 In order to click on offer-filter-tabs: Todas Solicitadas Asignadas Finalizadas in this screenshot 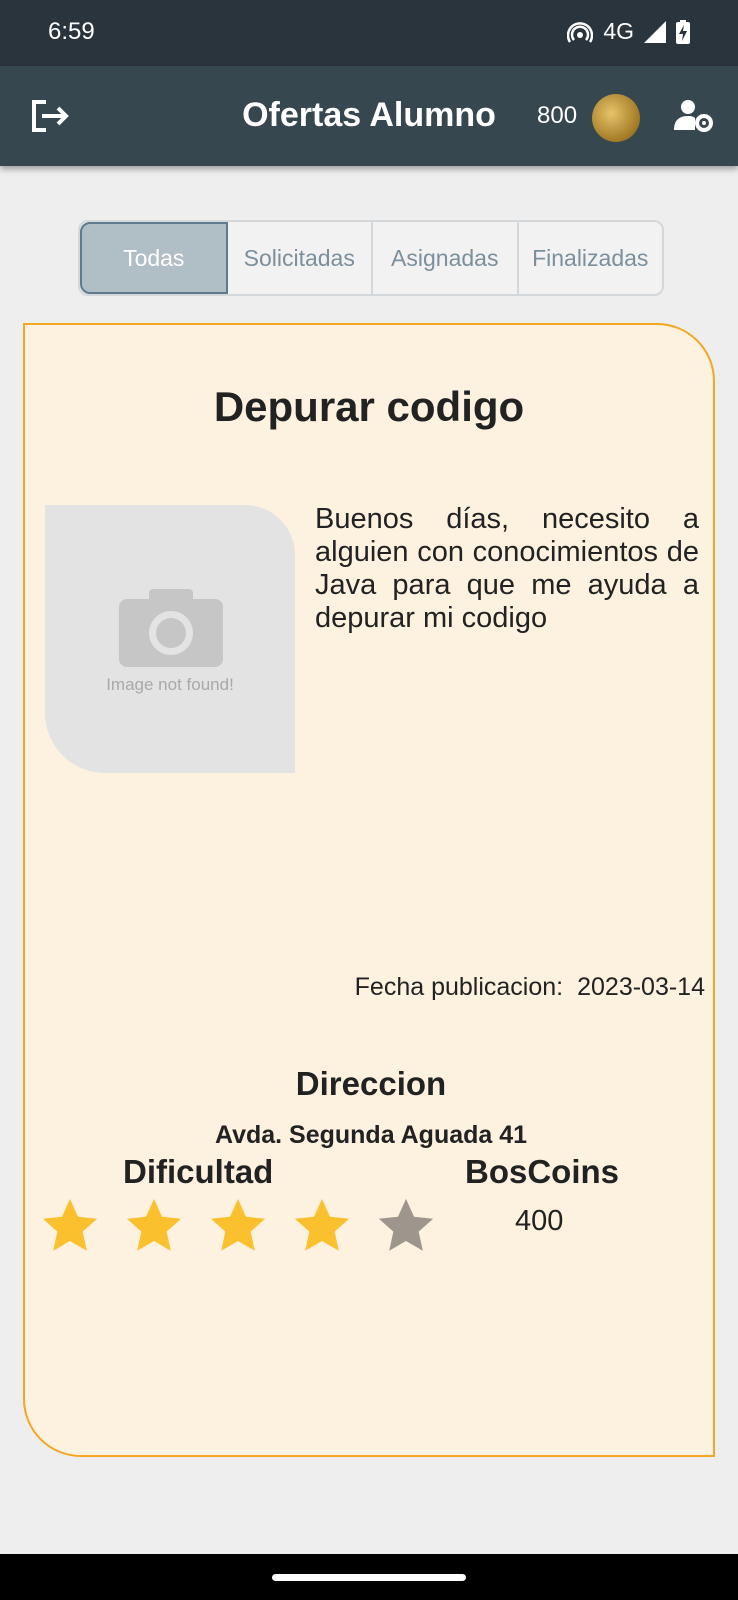, I will do `click(371, 258)`.